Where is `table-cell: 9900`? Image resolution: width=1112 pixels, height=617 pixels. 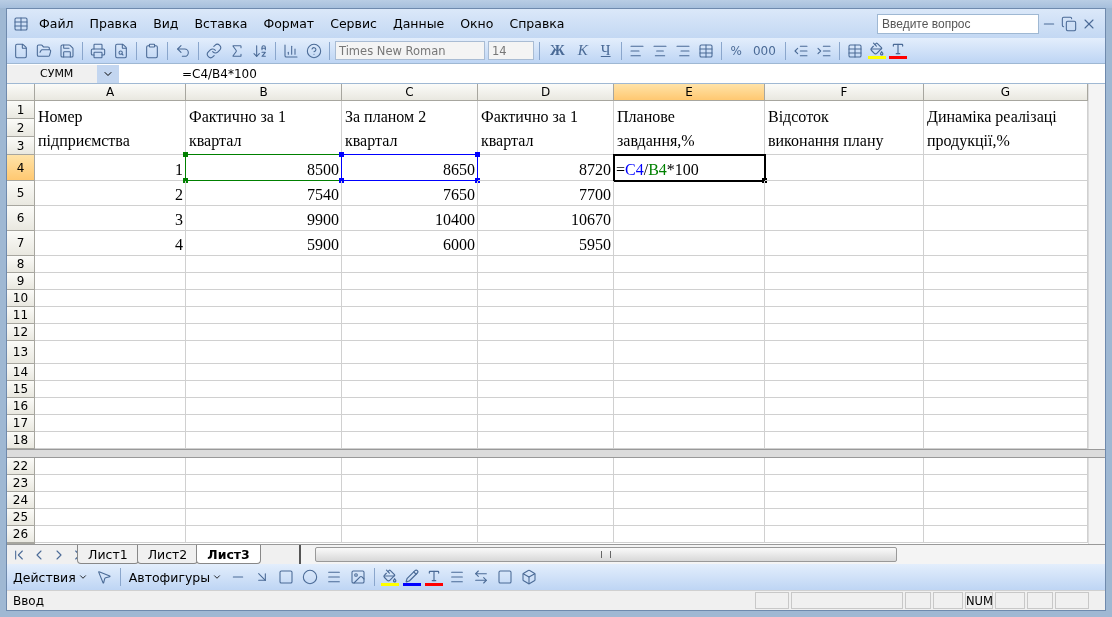 table-cell: 9900 is located at coordinates (264, 218).